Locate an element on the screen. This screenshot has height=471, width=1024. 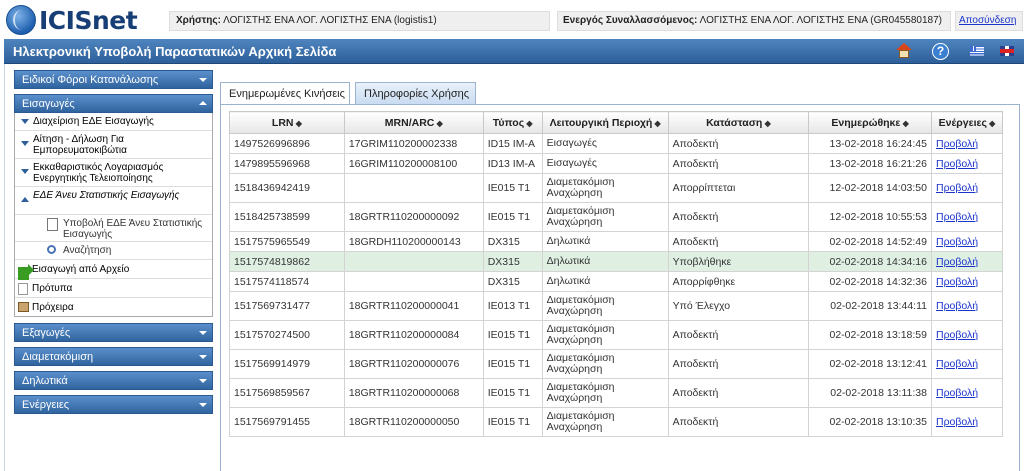
logout-link: Αποσύνδεση is located at coordinates (989, 21).